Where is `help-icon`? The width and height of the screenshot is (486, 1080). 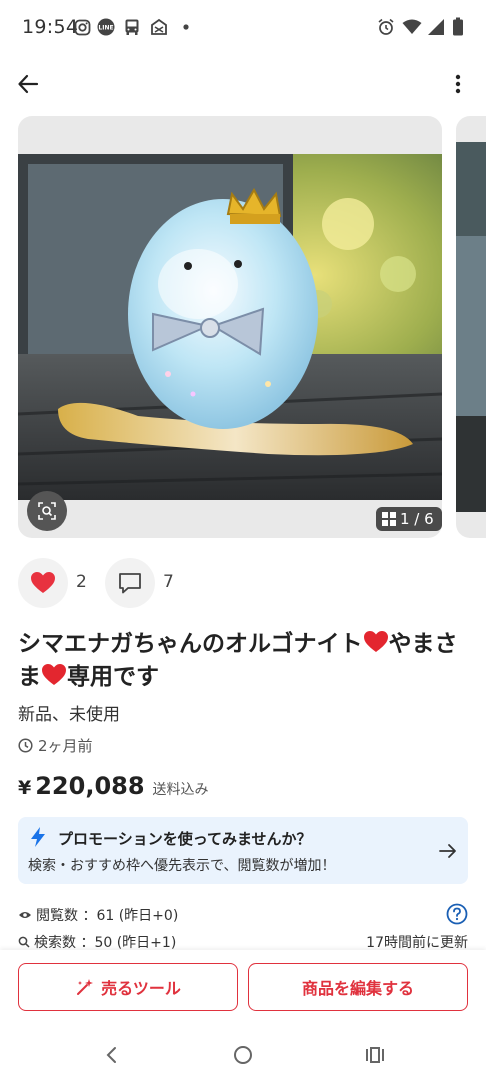
help-icon is located at coordinates (457, 914).